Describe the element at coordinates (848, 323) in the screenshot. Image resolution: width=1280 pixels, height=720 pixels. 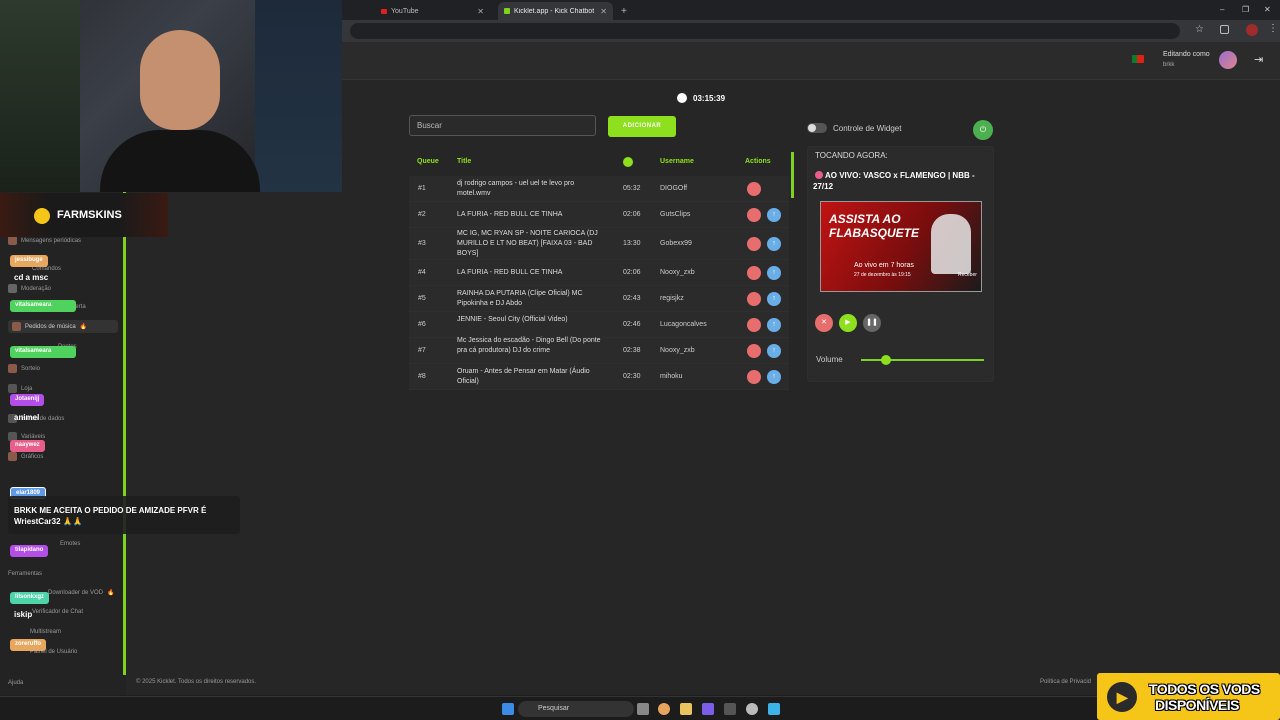
I see `play-button: ▶` at that location.